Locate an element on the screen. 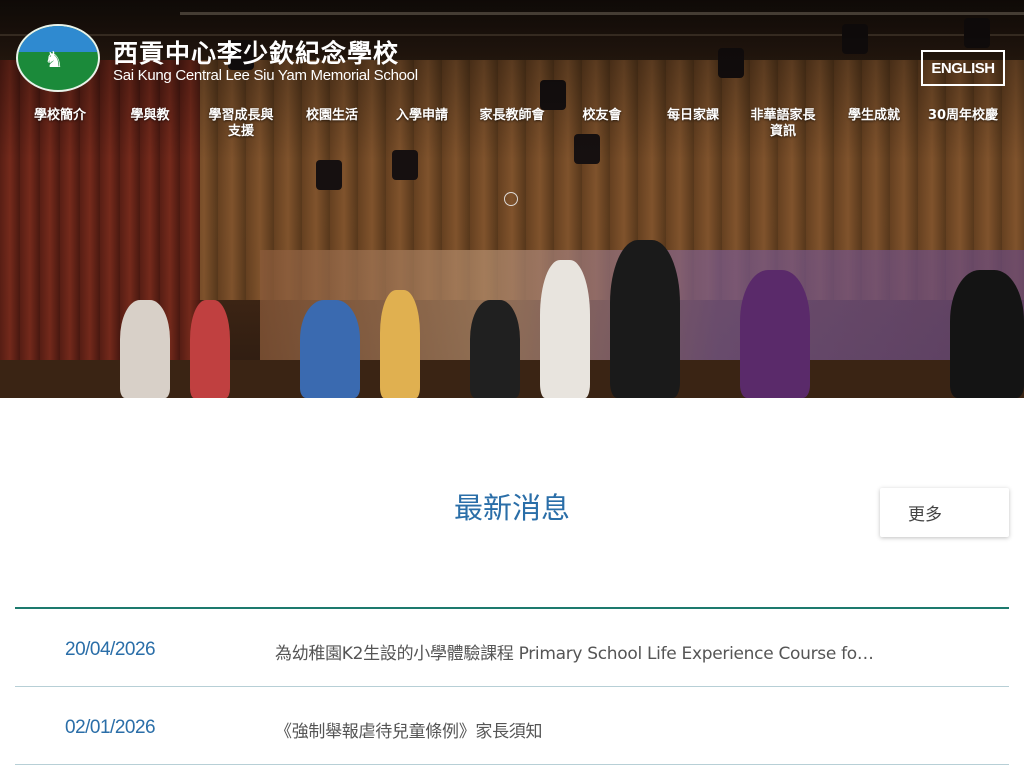  news-headline: 《強制舉報虐待兒童條例》家長須知 is located at coordinates (575, 729).